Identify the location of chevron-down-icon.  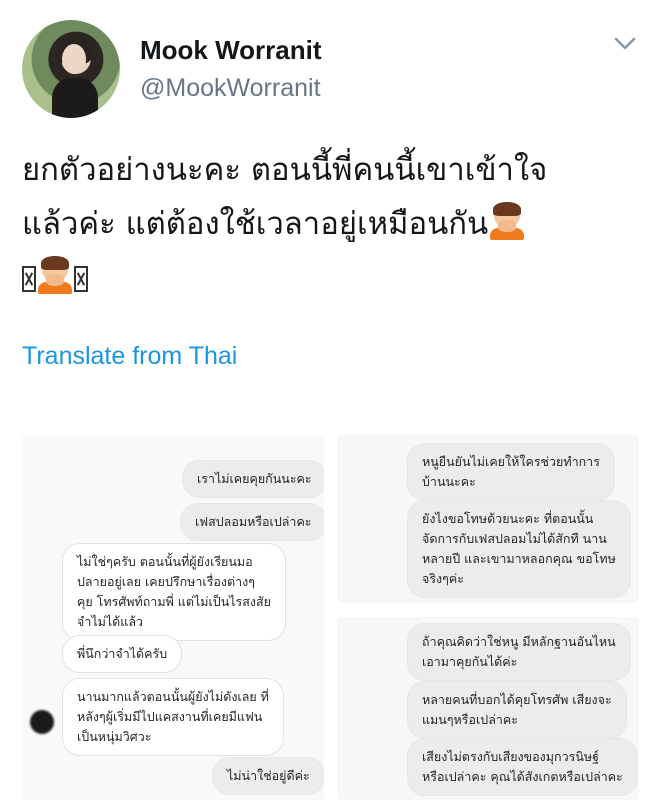
(625, 44).